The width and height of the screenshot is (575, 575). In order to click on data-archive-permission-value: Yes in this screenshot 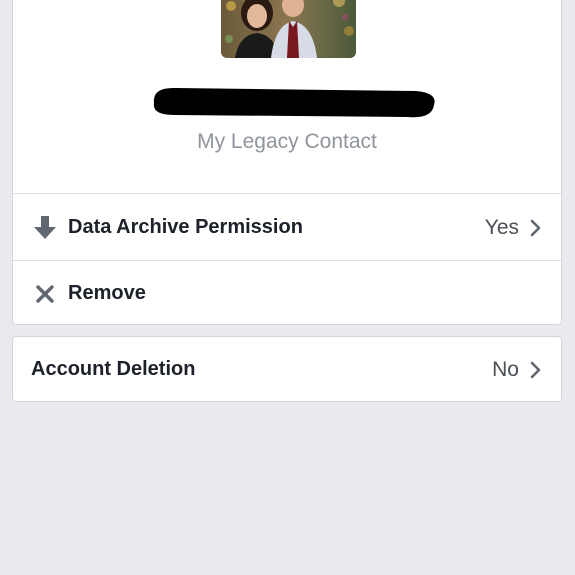, I will do `click(501, 227)`.